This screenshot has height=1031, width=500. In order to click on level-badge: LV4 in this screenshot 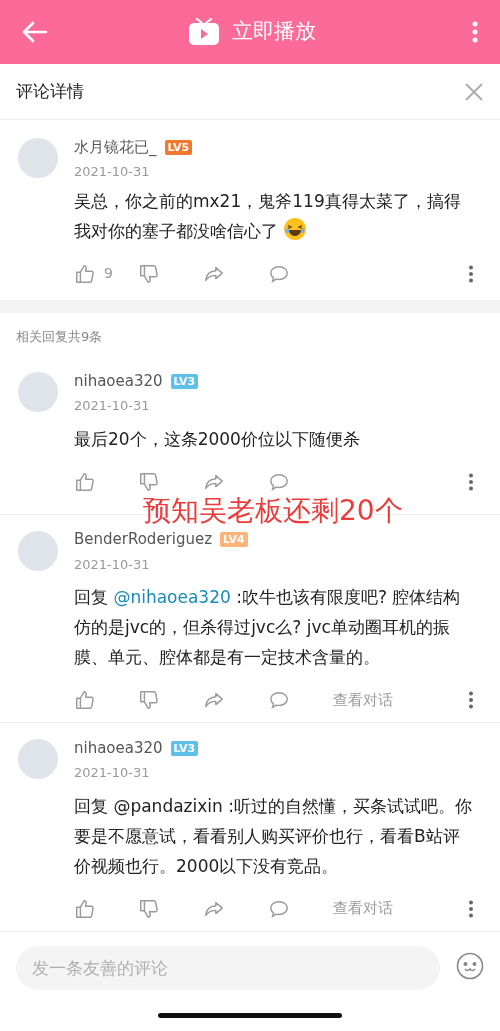, I will do `click(234, 539)`.